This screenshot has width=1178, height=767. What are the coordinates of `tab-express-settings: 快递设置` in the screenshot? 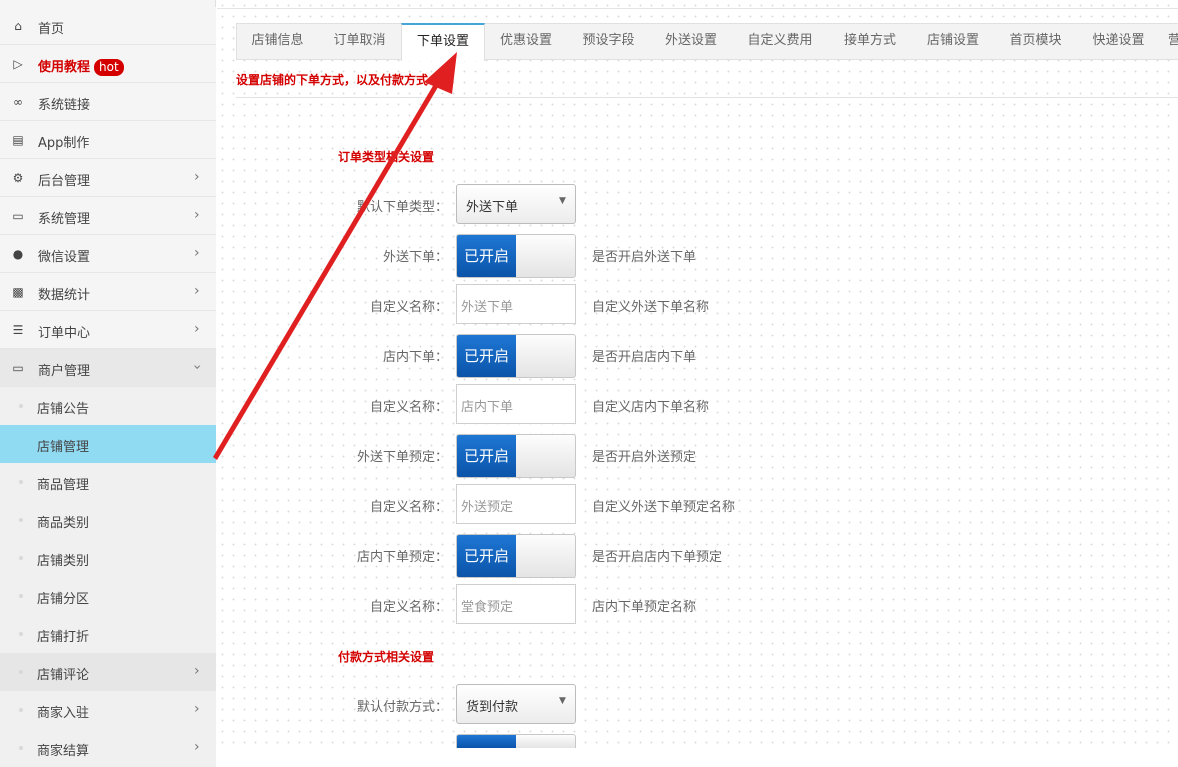 It's located at (1118, 41).